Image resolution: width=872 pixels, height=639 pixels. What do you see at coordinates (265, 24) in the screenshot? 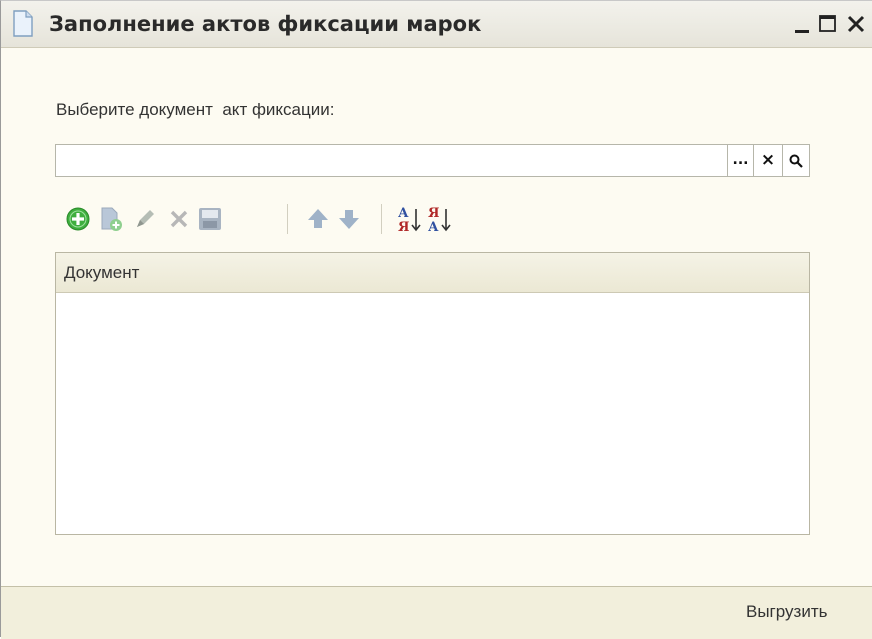
I see `window-title: Заполнение актов фиксации марок` at bounding box center [265, 24].